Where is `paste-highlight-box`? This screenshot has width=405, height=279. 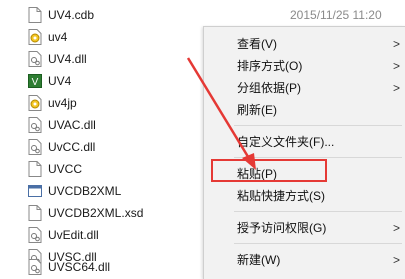 paste-highlight-box is located at coordinates (269, 170).